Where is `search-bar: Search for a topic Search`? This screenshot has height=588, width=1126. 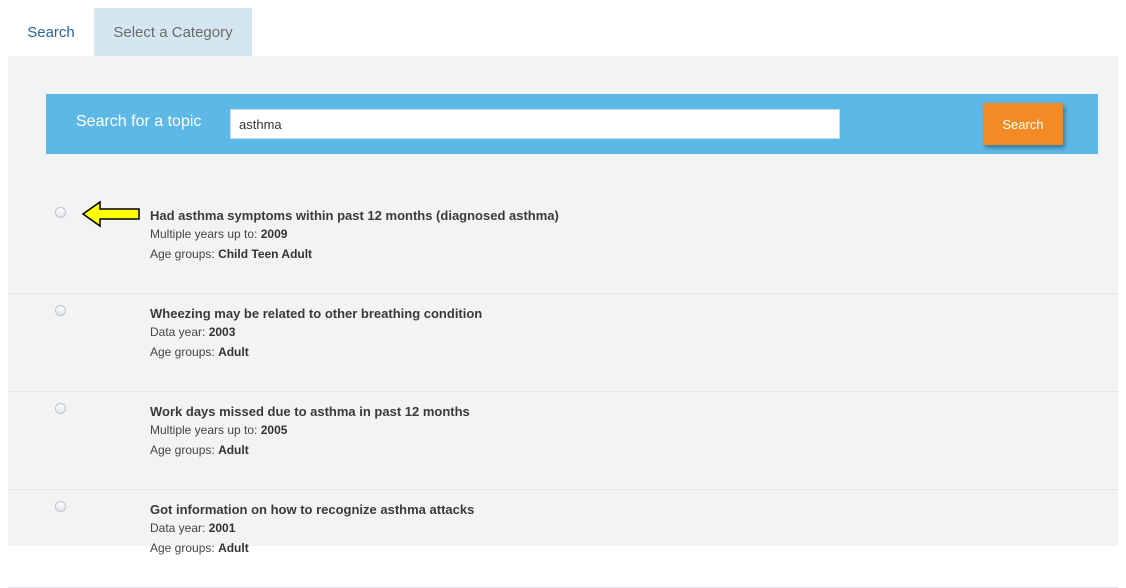
search-bar: Search for a topic Search is located at coordinates (572, 124).